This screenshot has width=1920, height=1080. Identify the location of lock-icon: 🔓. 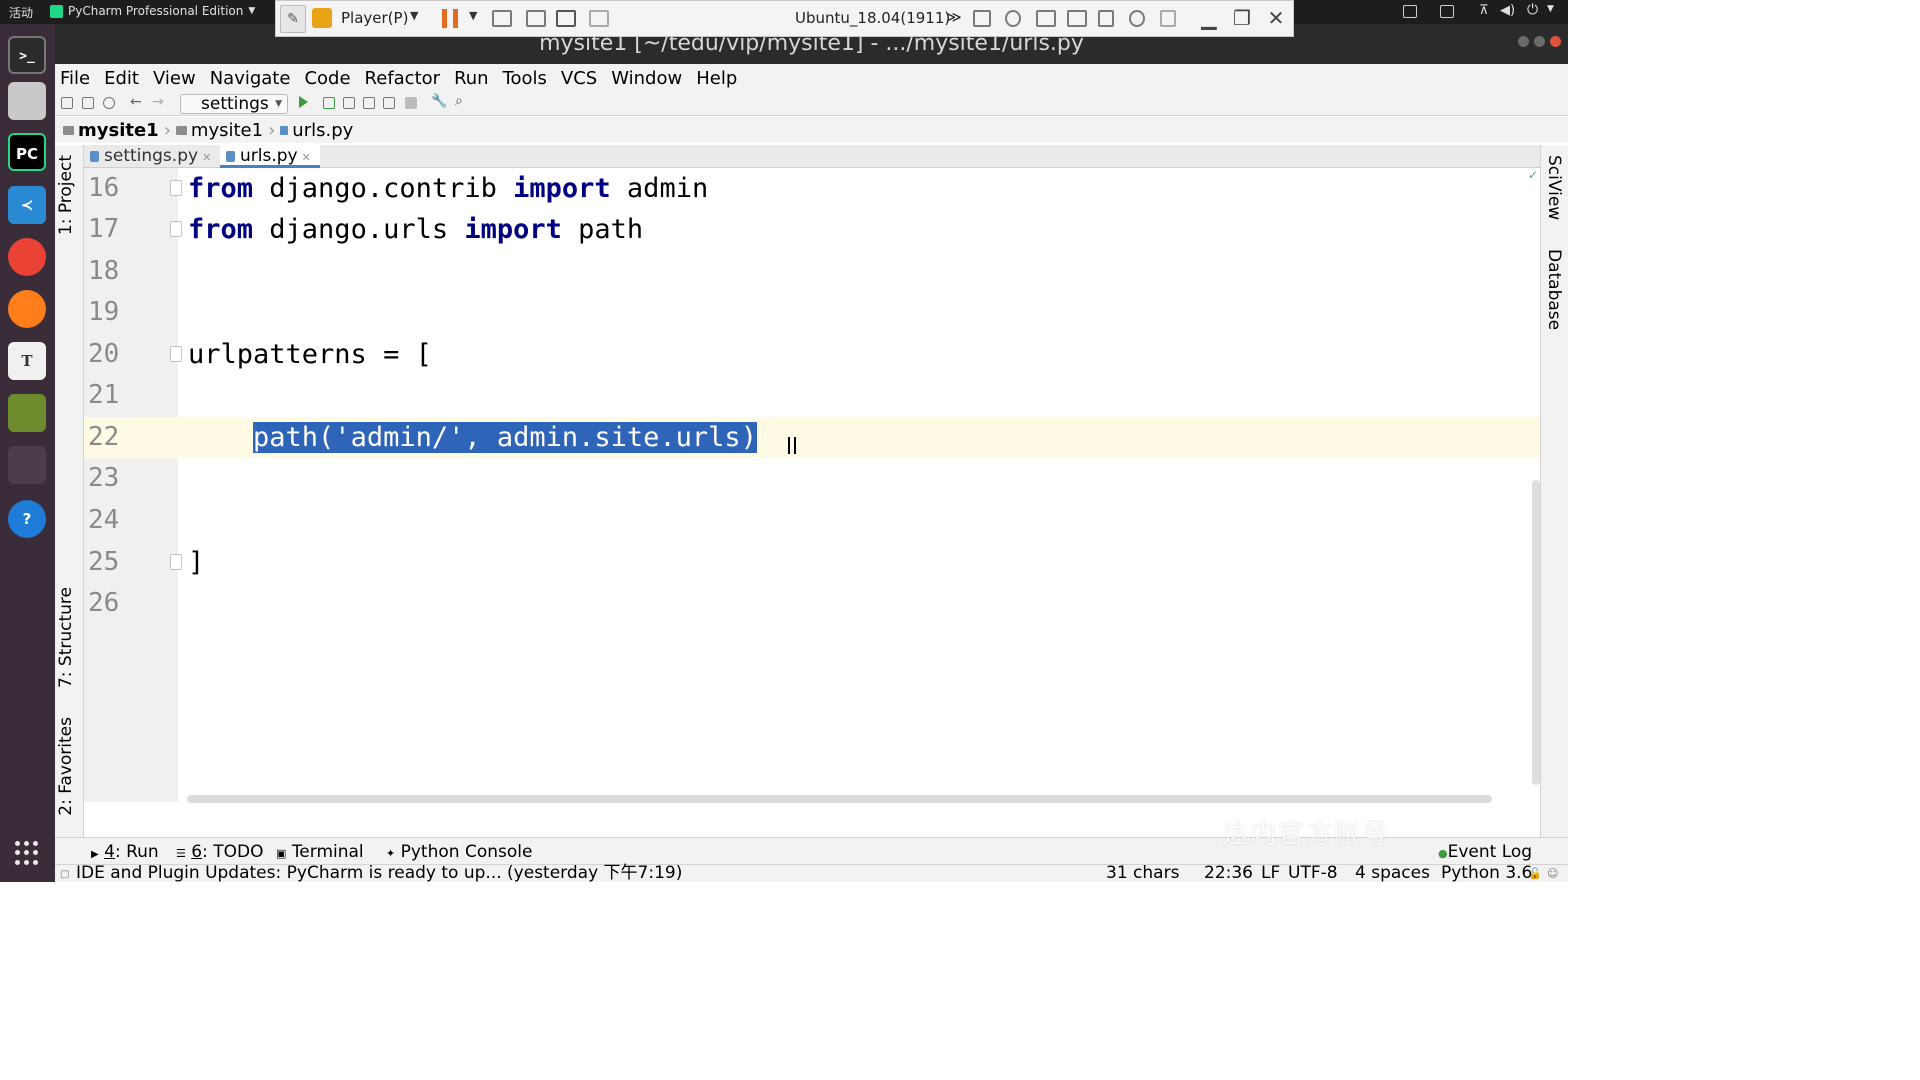
(1535, 873).